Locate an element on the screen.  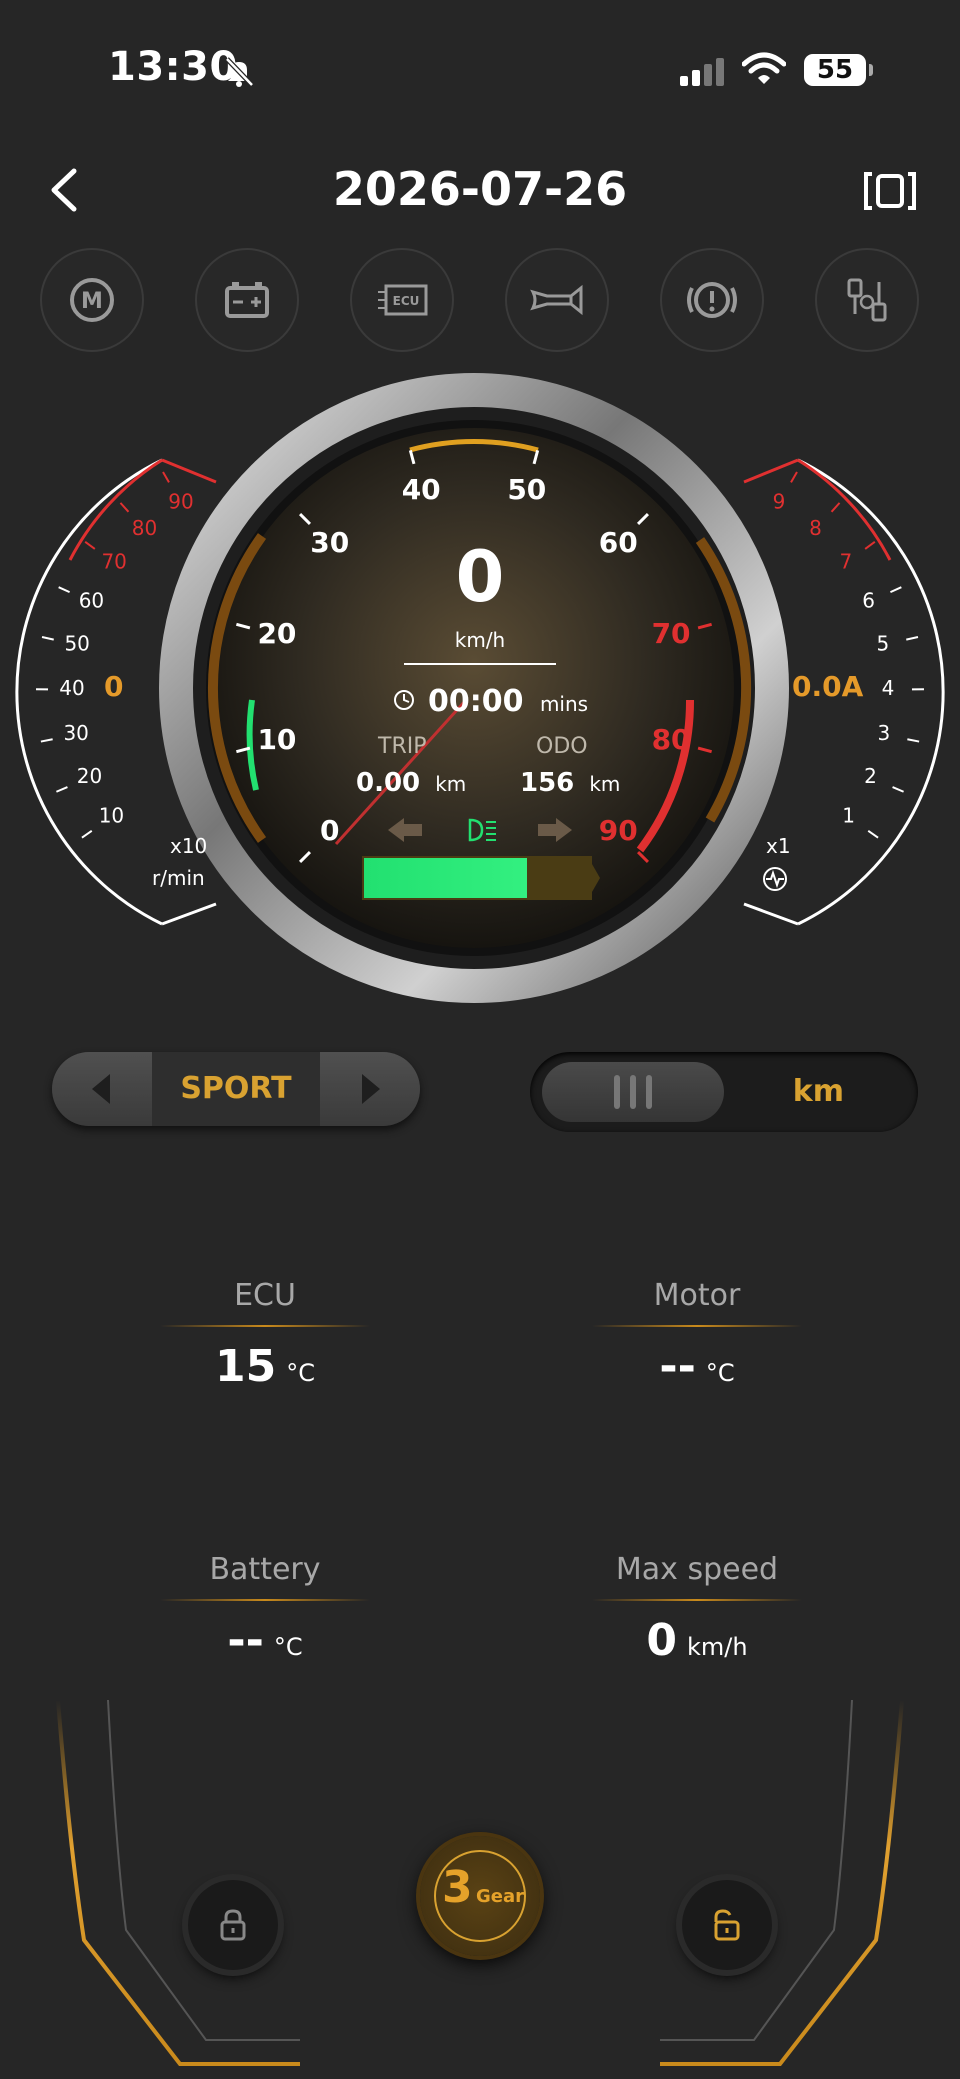
unit-toggle: km is located at coordinates (724, 1092).